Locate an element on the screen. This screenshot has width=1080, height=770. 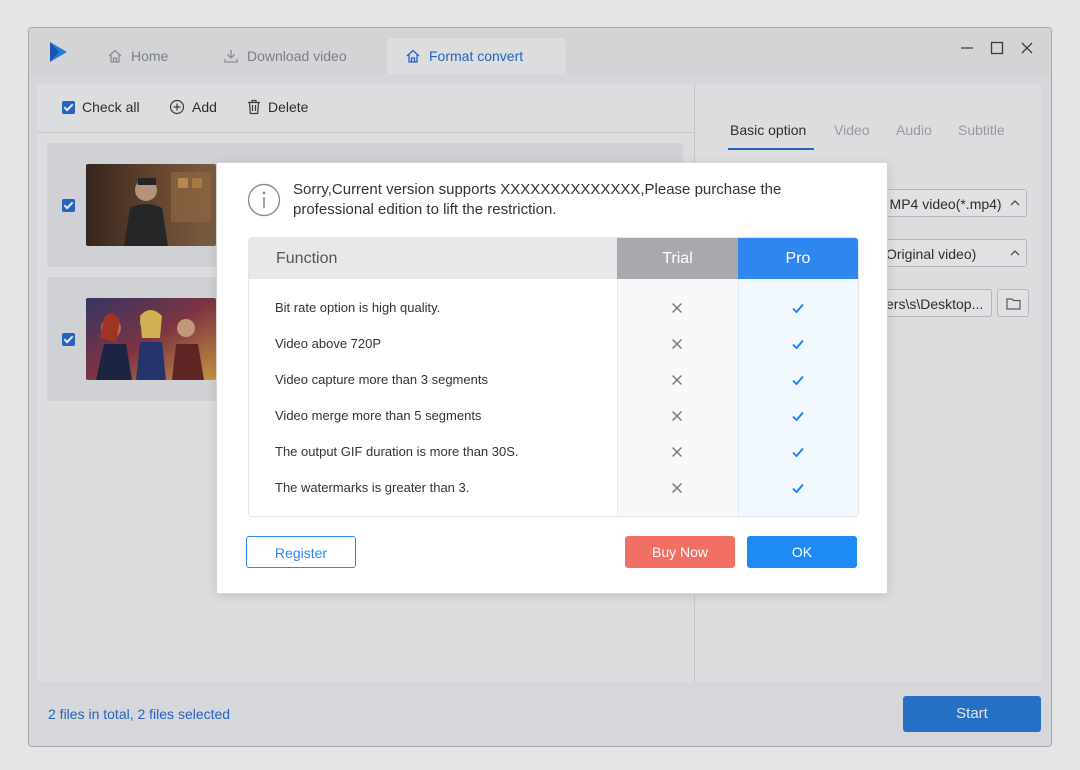
function-label: Video capture more than 3 segments is located at coordinates (381, 379).